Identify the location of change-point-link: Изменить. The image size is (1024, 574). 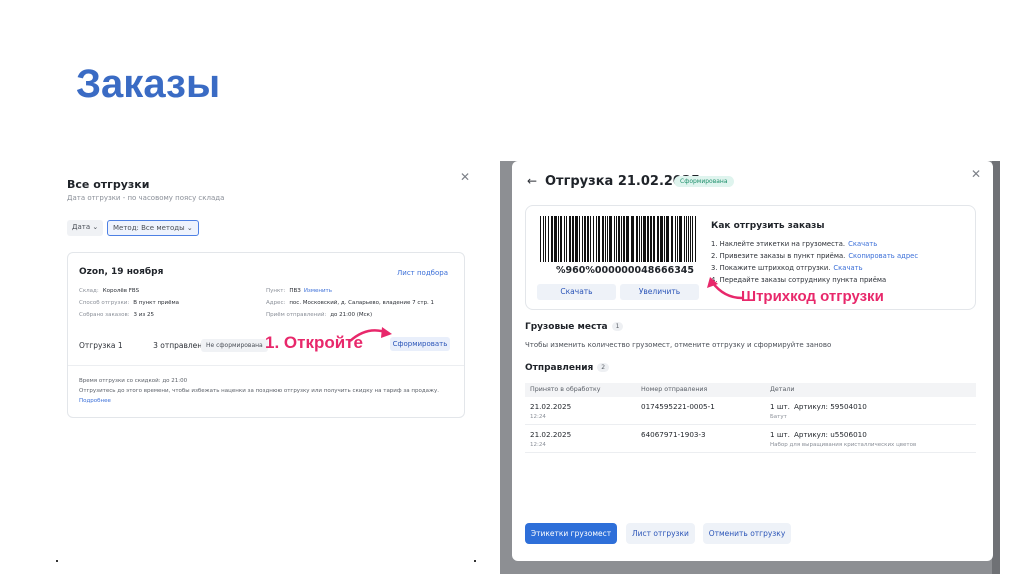
(318, 291).